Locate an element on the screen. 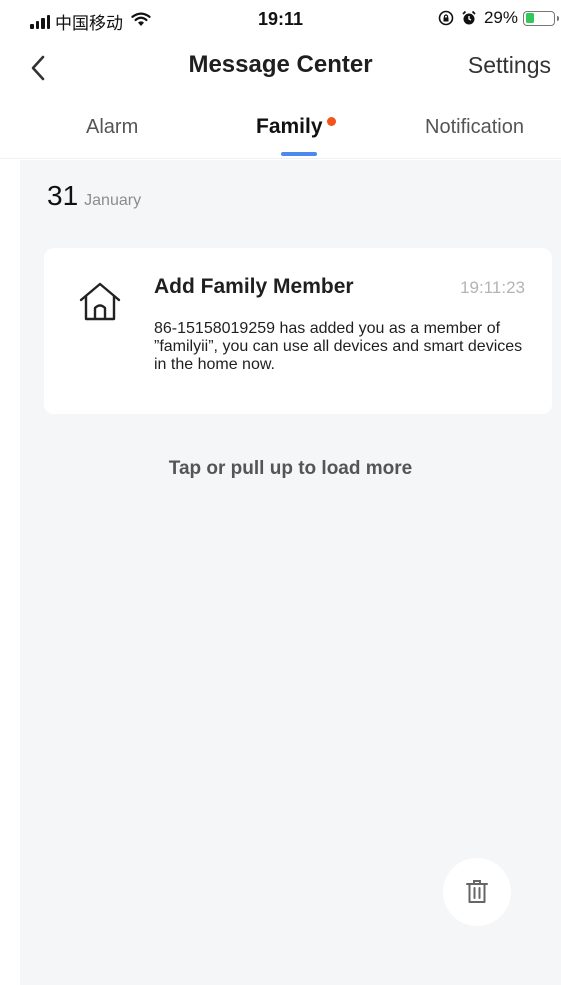 Image resolution: width=561 pixels, height=985 pixels. rotation-lock-icon is located at coordinates (446, 18).